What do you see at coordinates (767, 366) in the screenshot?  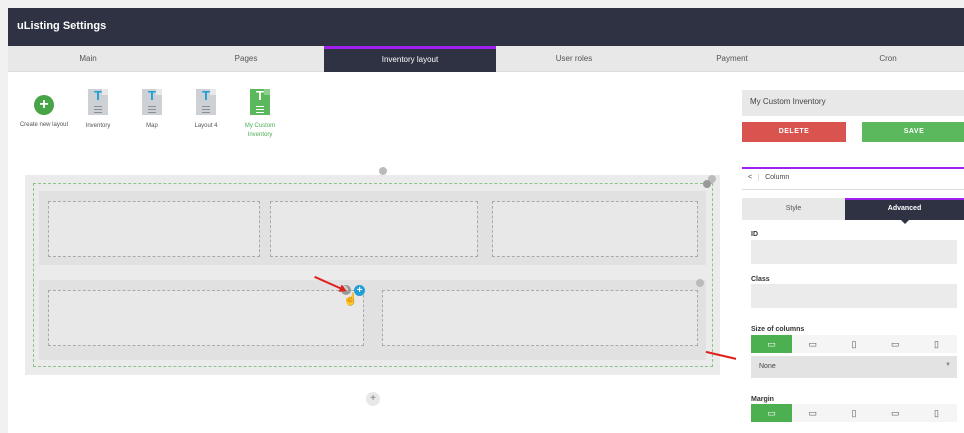 I see `size-of-columns-value: None` at bounding box center [767, 366].